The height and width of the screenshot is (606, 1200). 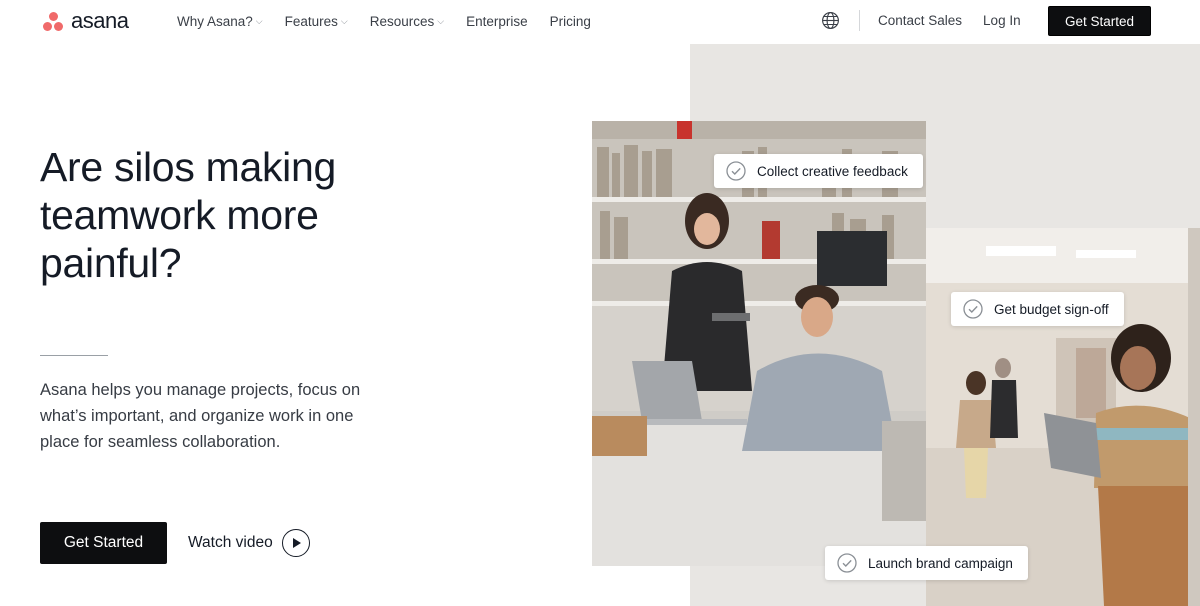 I want to click on task-chip-get-budget-sign-off: Get budget sign-off, so click(x=1037, y=309).